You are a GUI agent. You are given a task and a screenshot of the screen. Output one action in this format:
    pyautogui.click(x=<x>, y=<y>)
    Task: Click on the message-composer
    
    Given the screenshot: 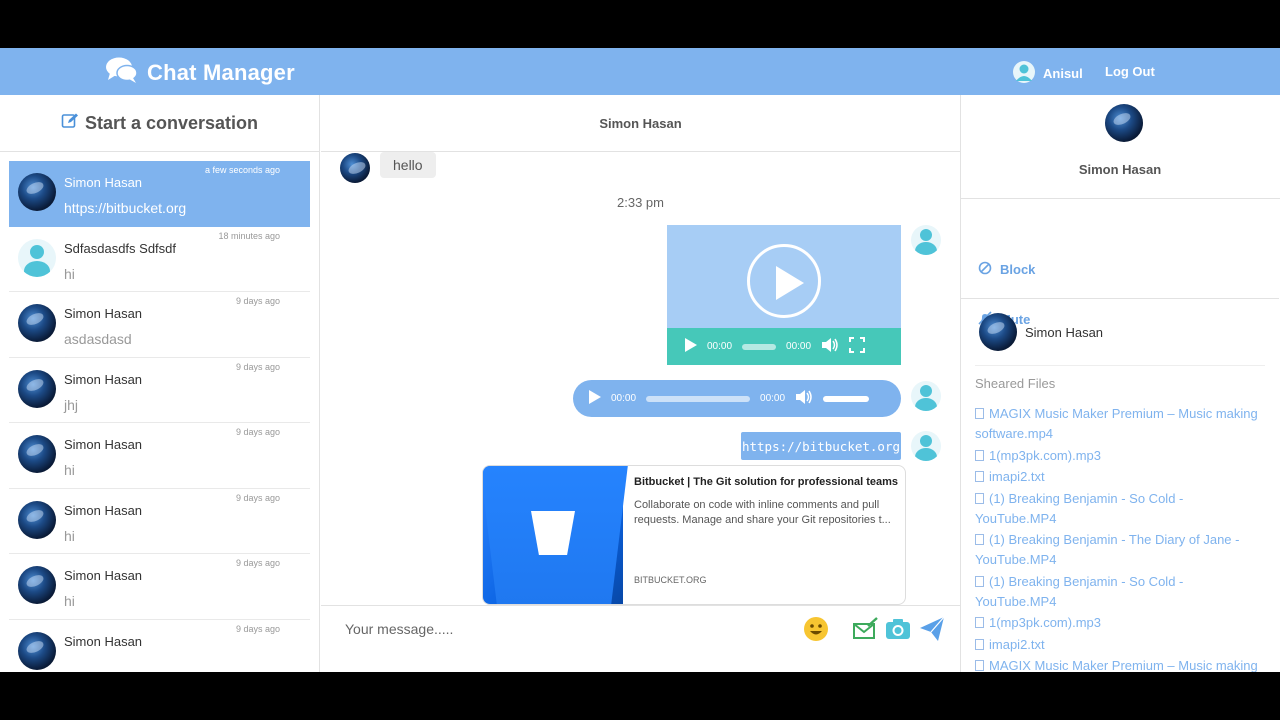 What is the action you would take?
    pyautogui.click(x=640, y=638)
    